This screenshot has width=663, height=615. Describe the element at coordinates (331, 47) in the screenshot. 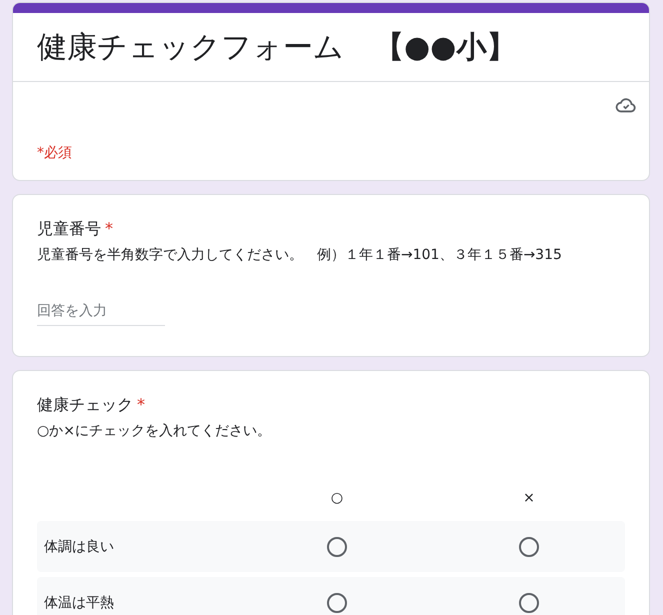

I see `form-title: 健康チェックフォーム 【●●小】` at that location.